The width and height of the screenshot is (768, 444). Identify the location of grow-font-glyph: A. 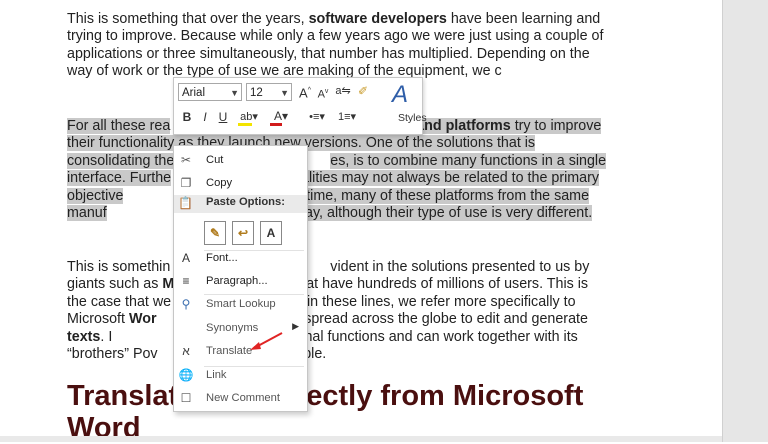
(303, 93).